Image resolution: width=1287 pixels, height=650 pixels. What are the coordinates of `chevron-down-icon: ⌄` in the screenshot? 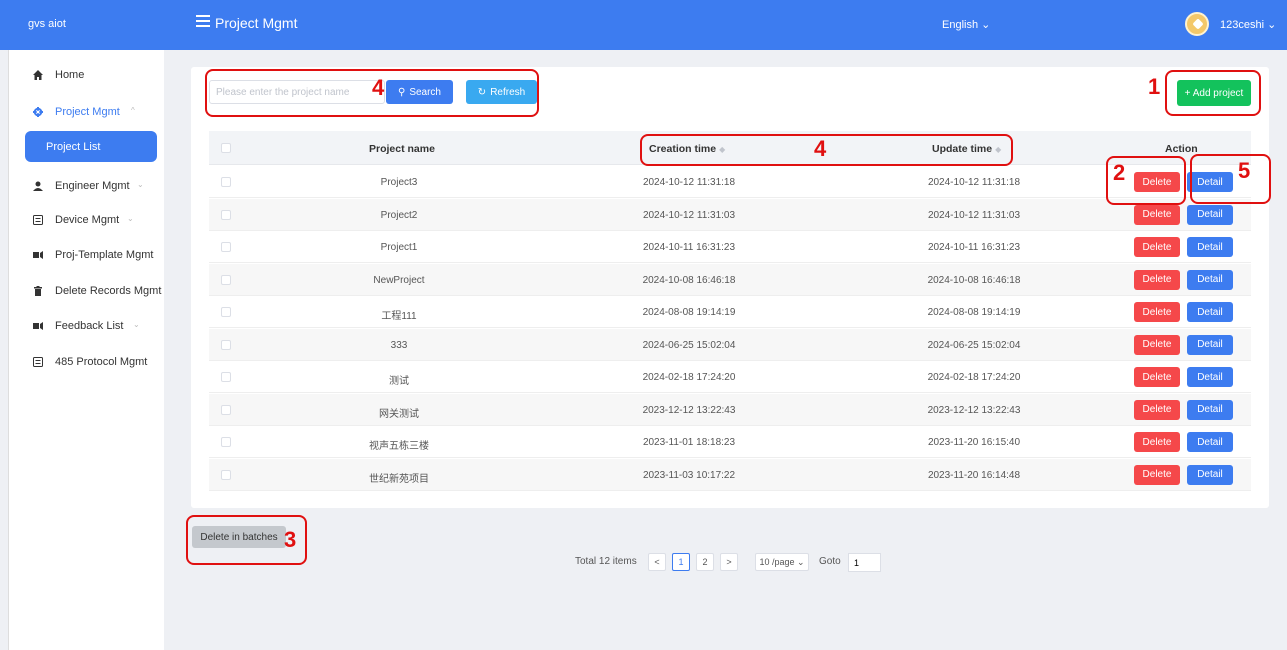 It's located at (136, 324).